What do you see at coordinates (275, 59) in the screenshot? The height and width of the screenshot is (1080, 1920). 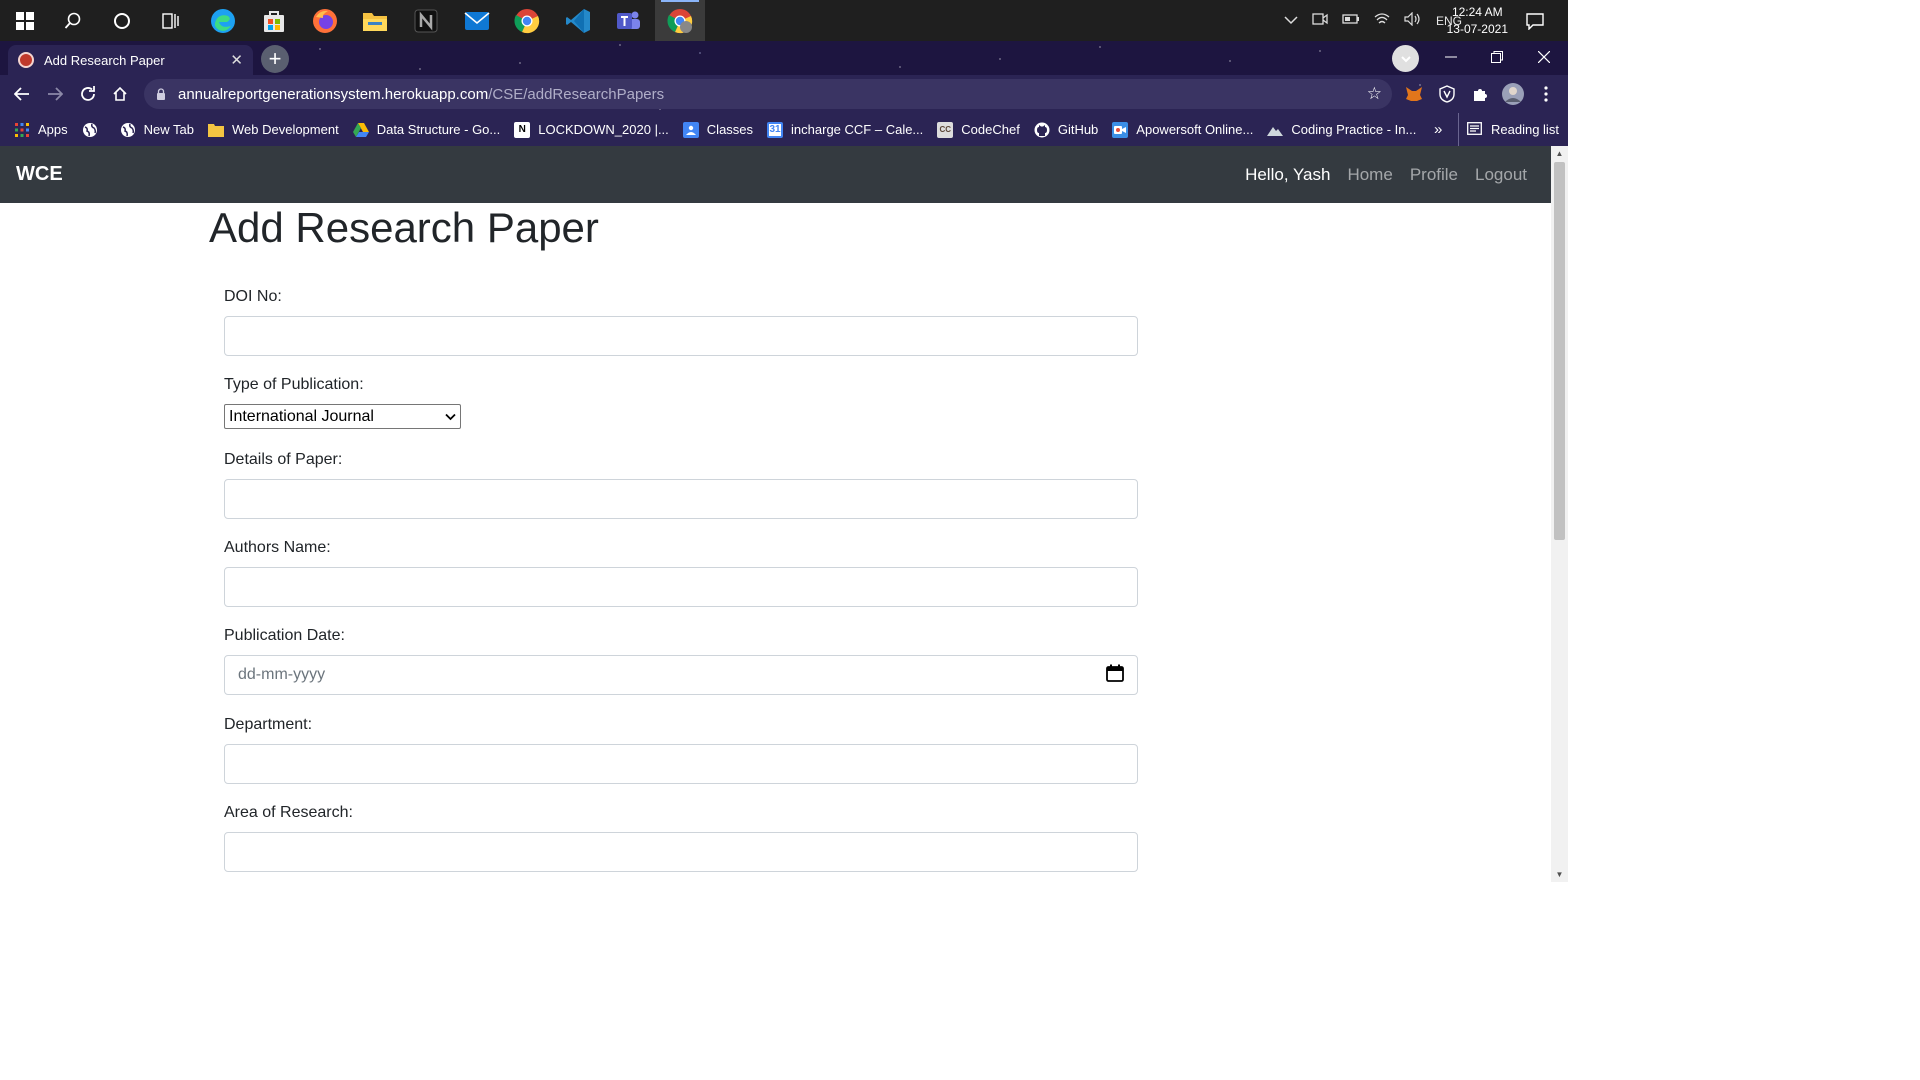 I see `new-tab-button: +` at bounding box center [275, 59].